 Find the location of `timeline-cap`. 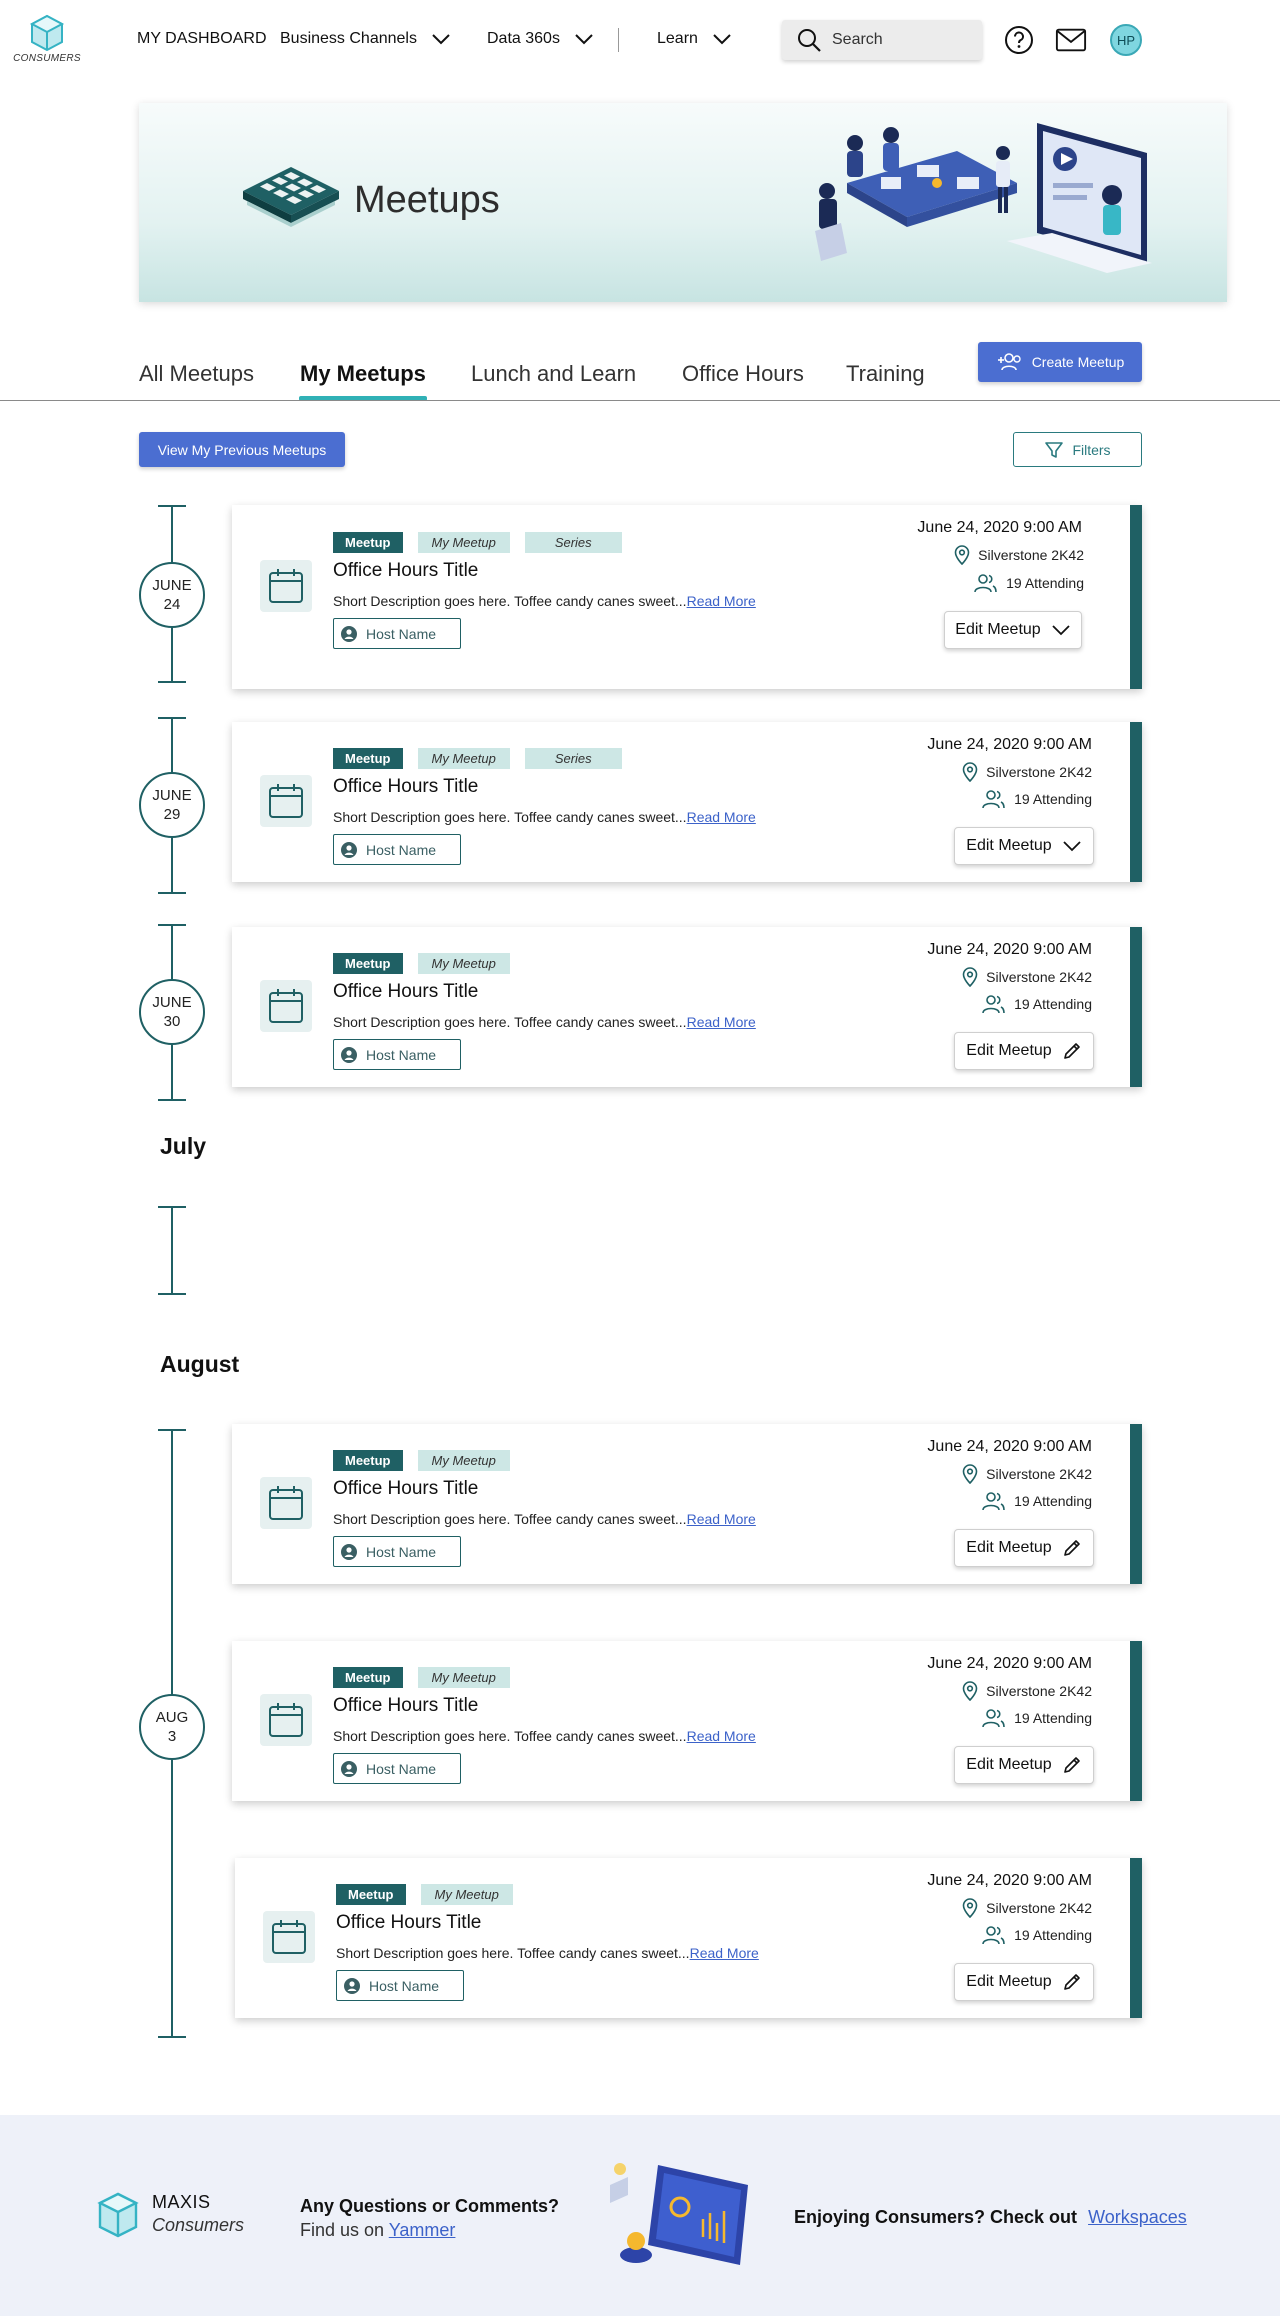

timeline-cap is located at coordinates (172, 682).